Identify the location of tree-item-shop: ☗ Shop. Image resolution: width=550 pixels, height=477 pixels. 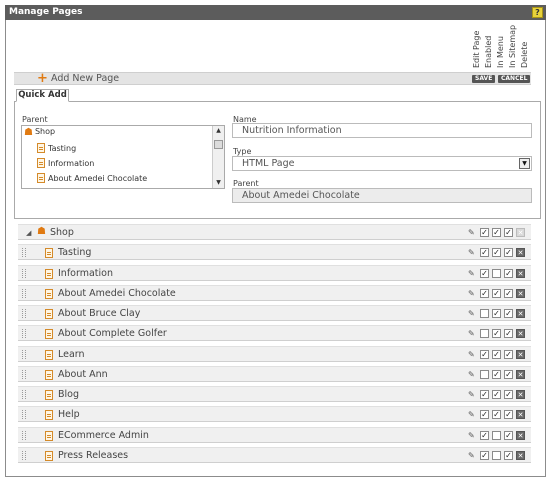
(39, 132).